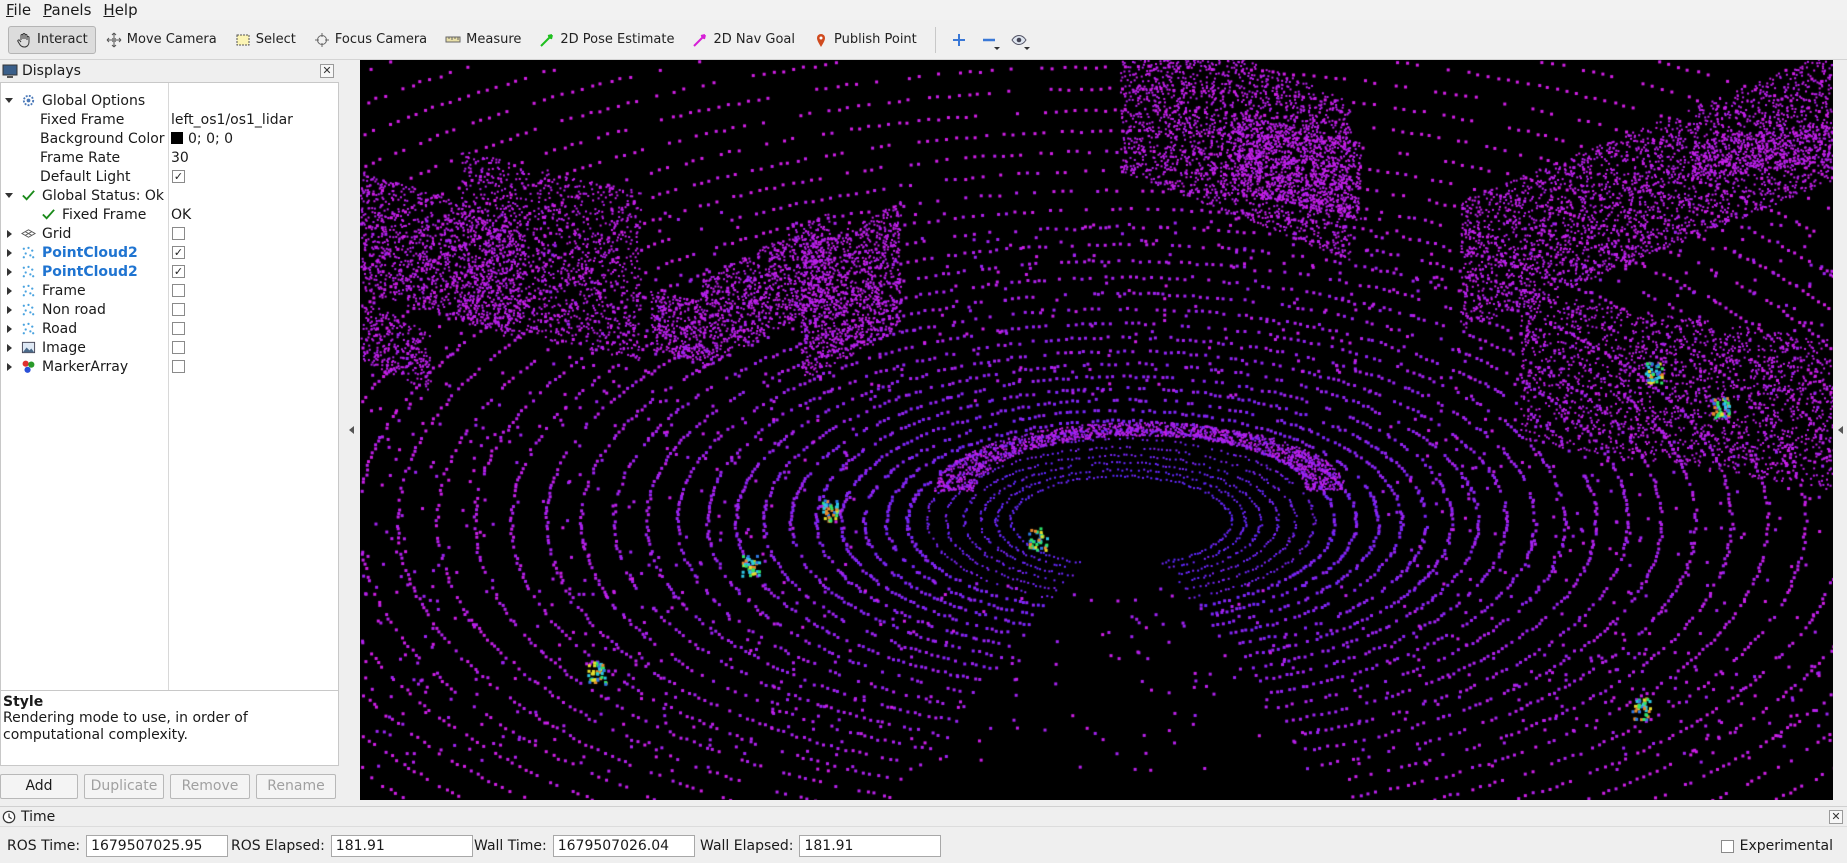 This screenshot has width=1847, height=863. What do you see at coordinates (80, 157) in the screenshot?
I see `tree-row-label: Frame Rate` at bounding box center [80, 157].